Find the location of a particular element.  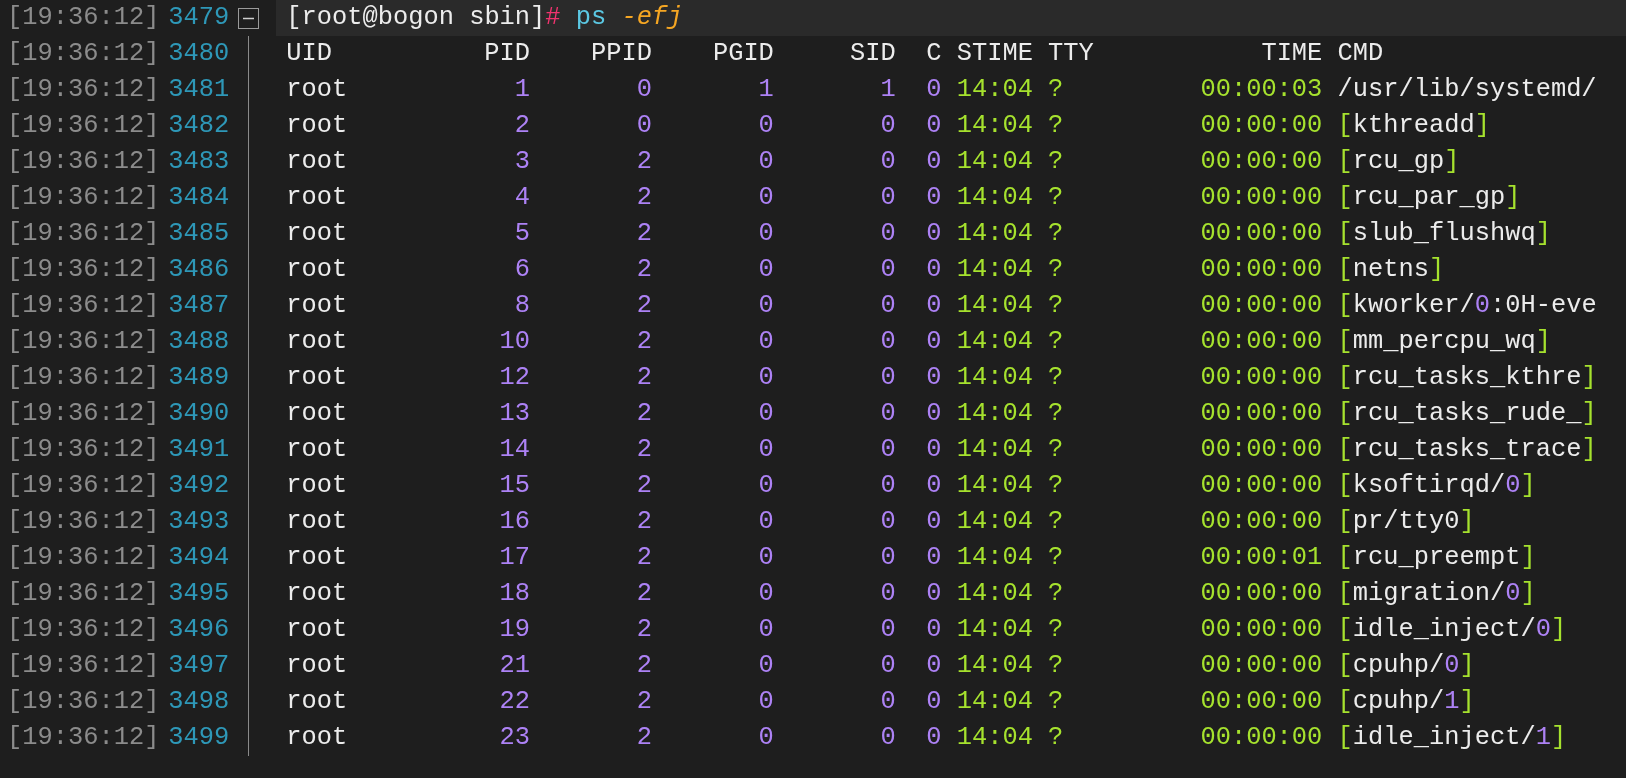

pid-cell-text: 1 is located at coordinates (522, 90).